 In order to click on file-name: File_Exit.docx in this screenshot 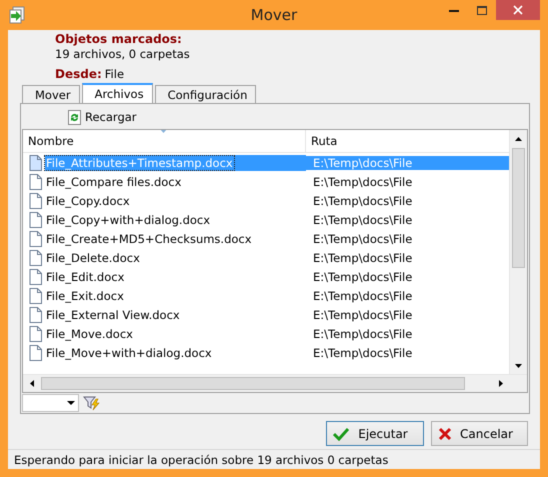, I will do `click(85, 295)`.